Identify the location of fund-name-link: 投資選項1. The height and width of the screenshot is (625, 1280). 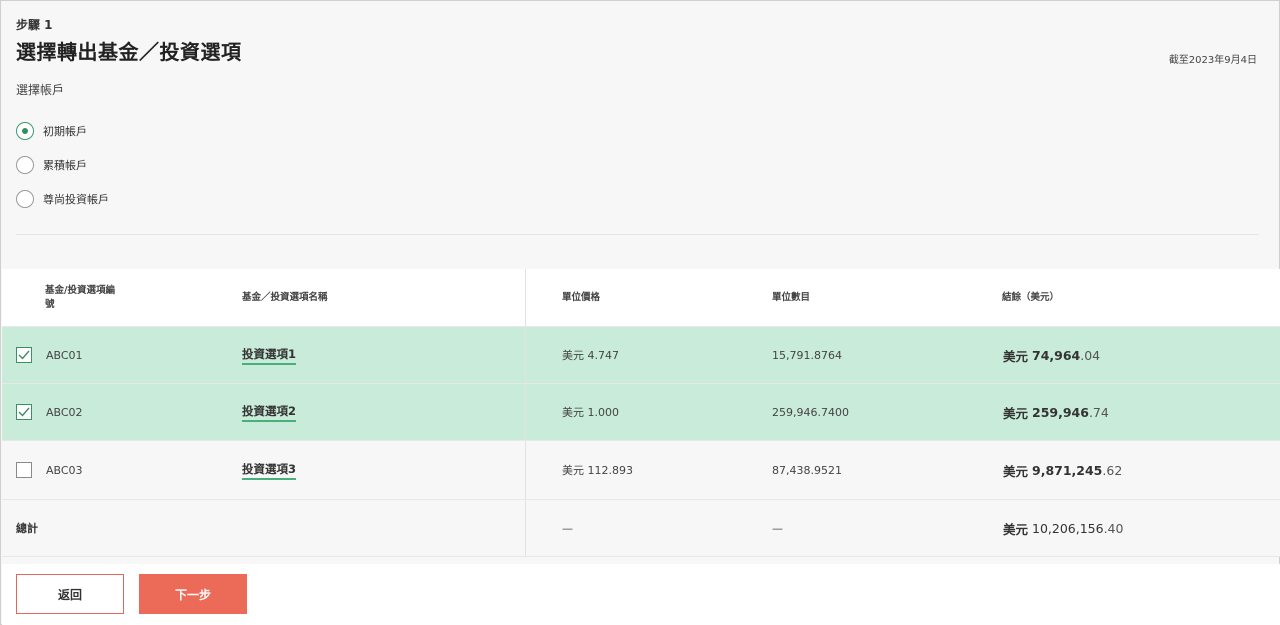
(269, 355).